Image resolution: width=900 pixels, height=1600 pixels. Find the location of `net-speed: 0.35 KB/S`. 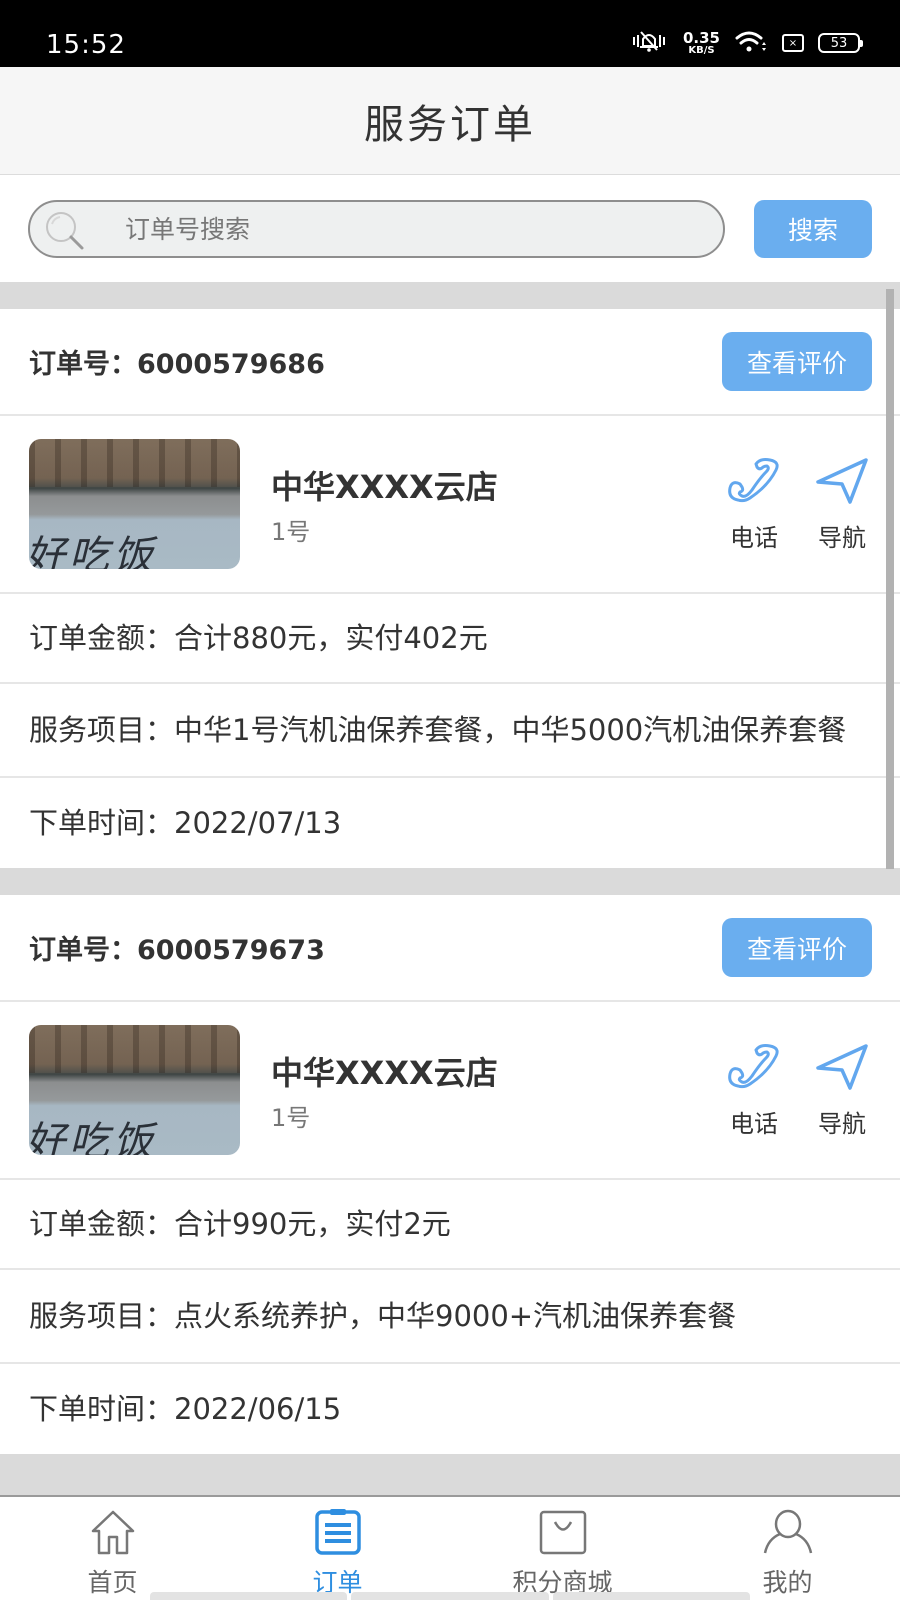

net-speed: 0.35 KB/S is located at coordinates (701, 42).